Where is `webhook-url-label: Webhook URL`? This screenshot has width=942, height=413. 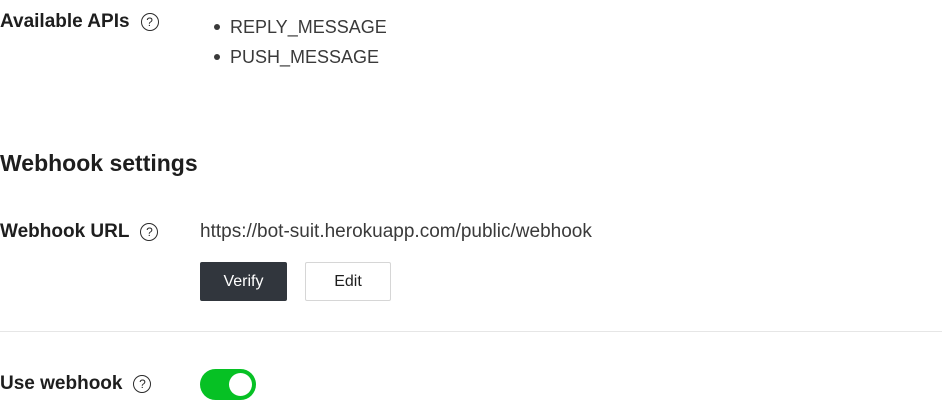
webhook-url-label: Webhook URL is located at coordinates (65, 231).